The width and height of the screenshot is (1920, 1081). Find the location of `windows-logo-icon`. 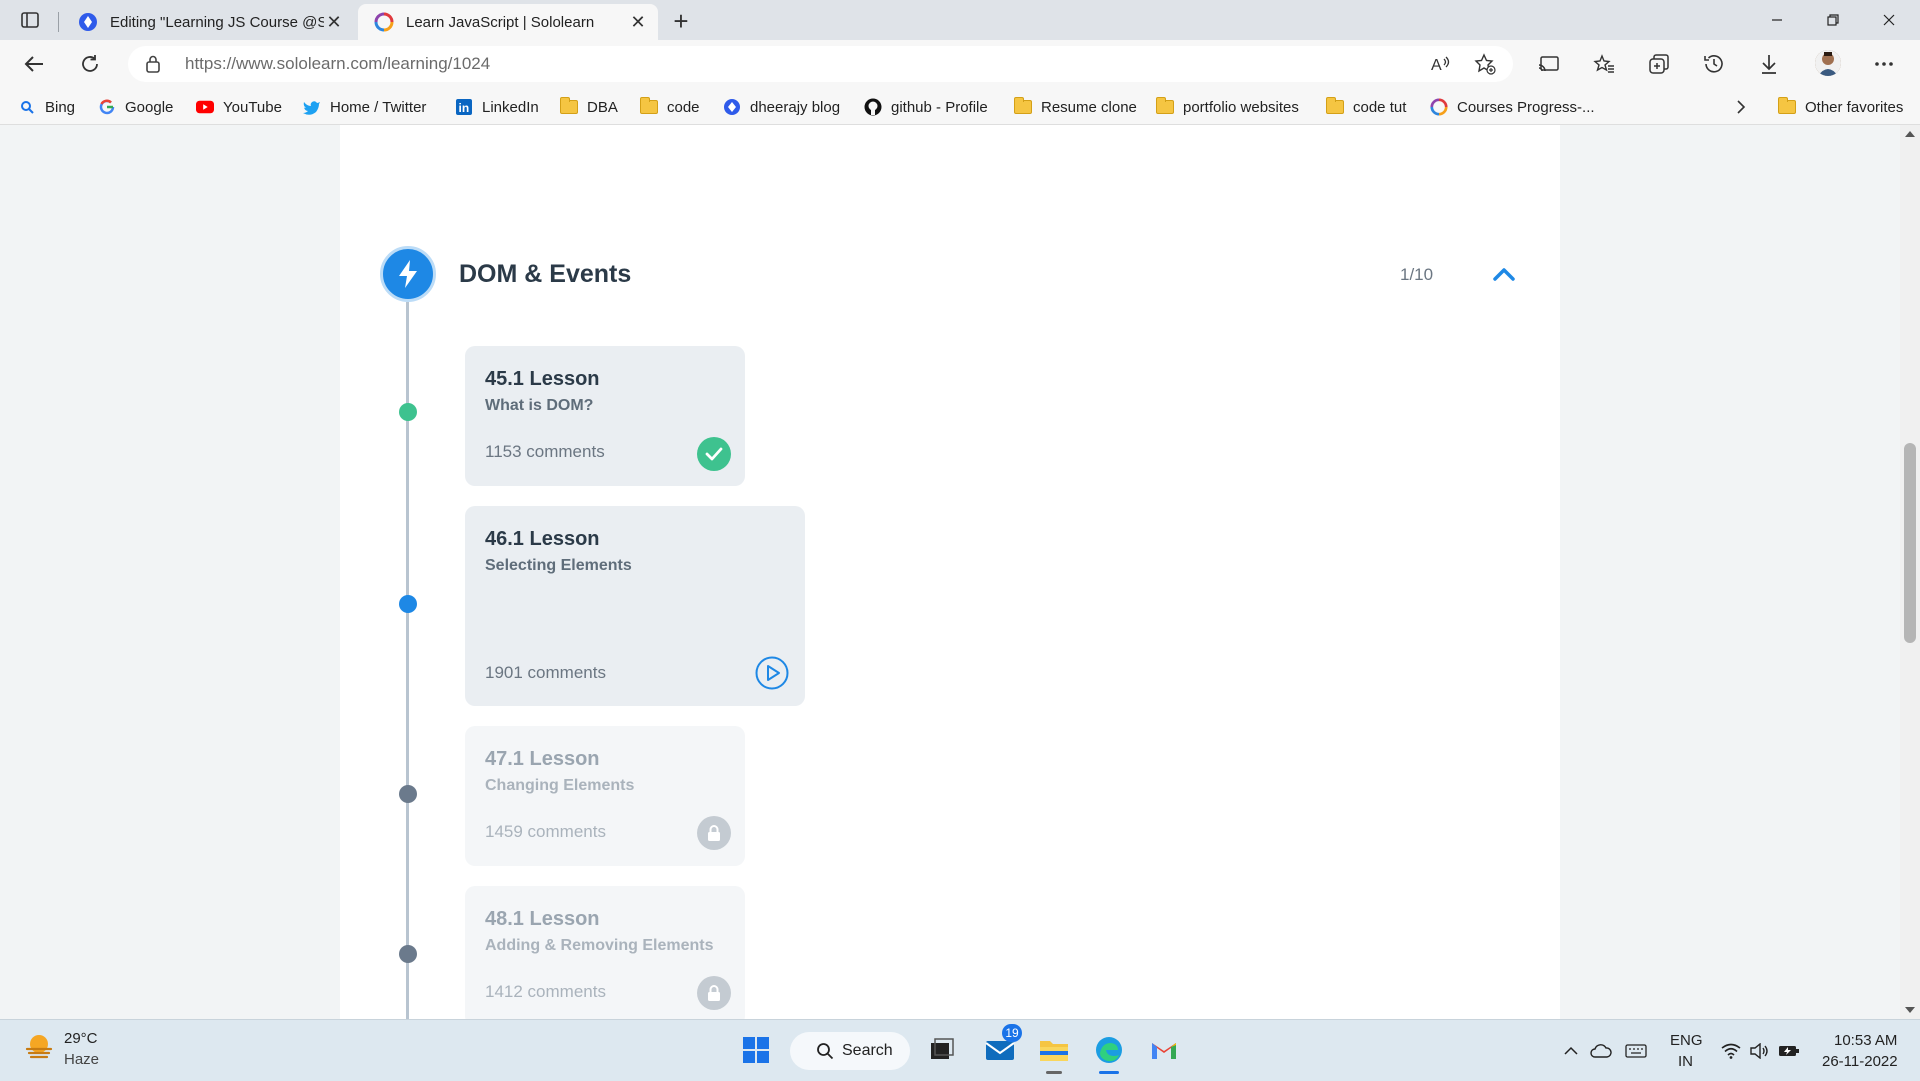

windows-logo-icon is located at coordinates (756, 1050).